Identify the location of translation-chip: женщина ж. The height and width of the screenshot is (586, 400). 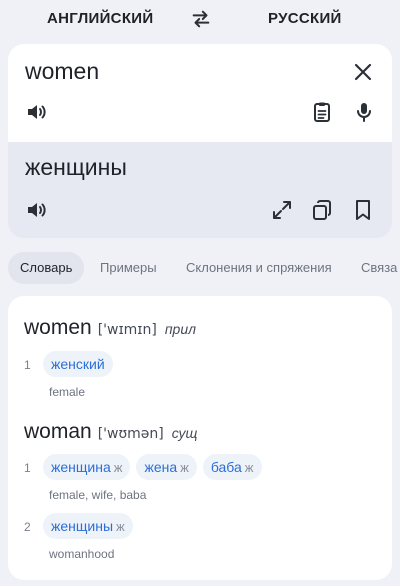
(87, 467).